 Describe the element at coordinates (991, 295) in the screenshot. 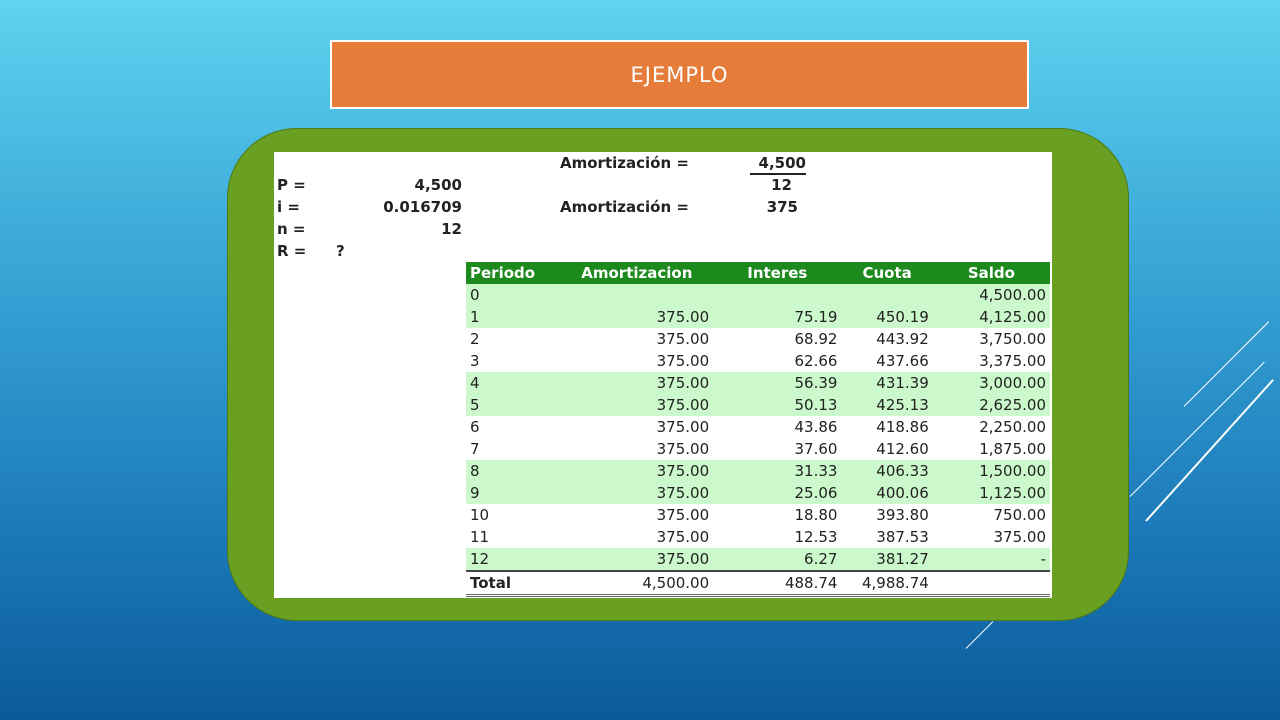

I see `cell-saldo: 4,500.00` at that location.